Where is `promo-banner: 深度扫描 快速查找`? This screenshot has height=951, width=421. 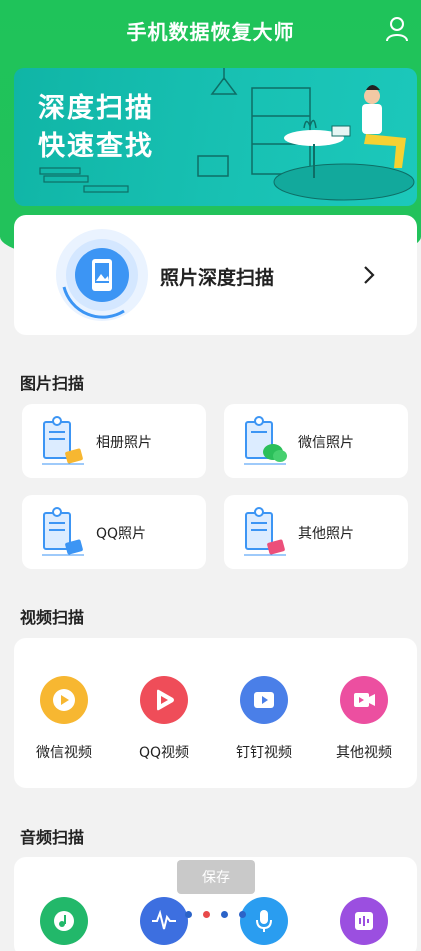
promo-banner: 深度扫描 快速查找 is located at coordinates (215, 137).